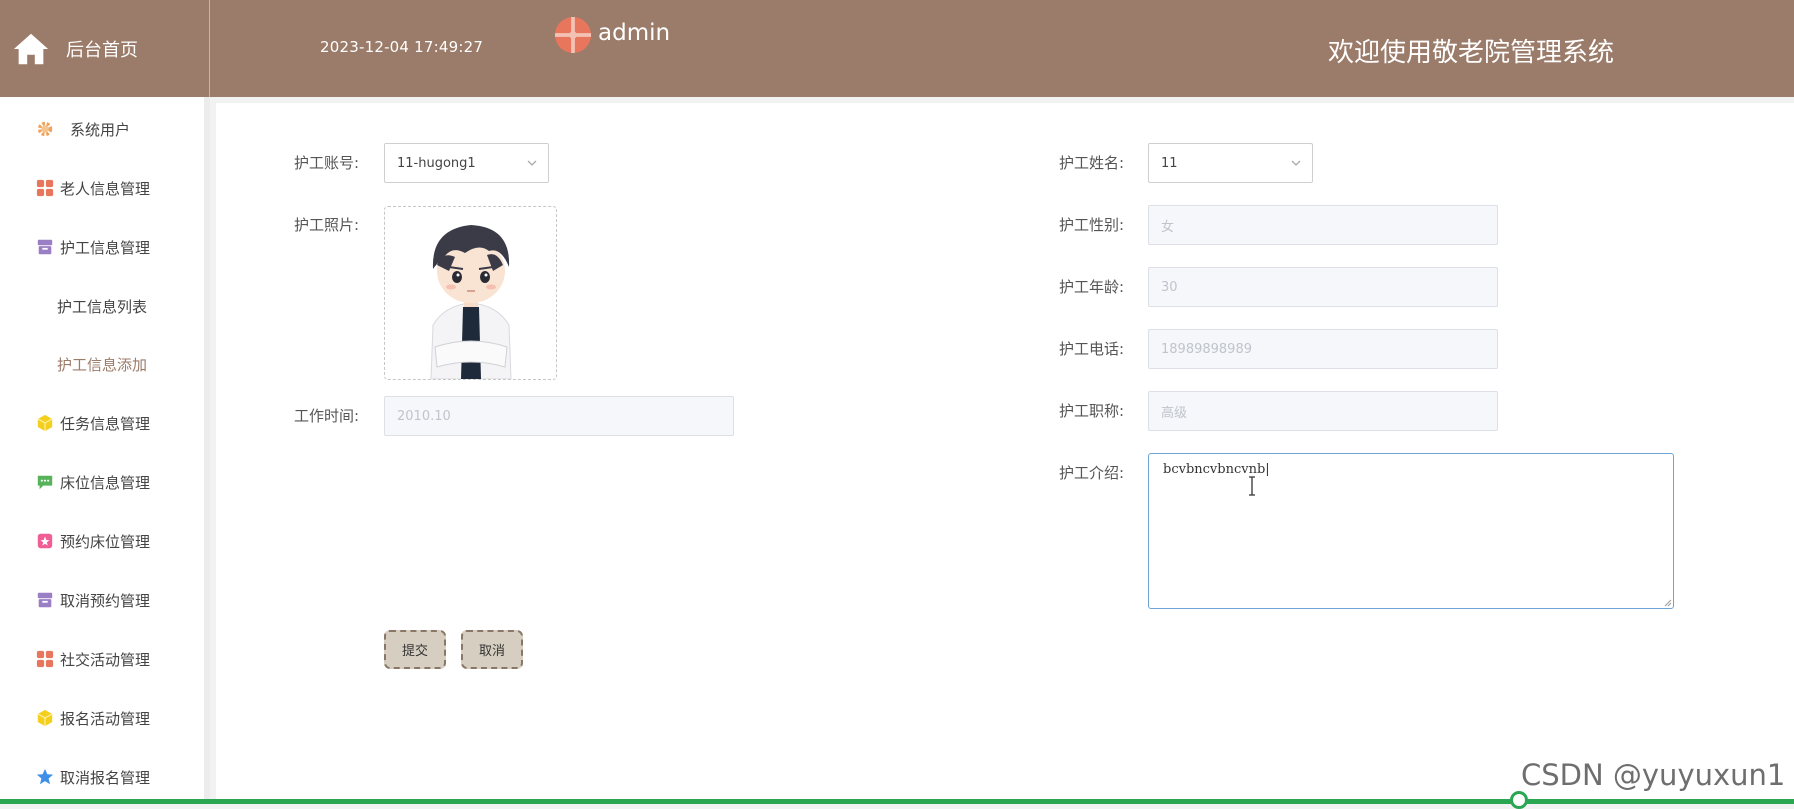 The image size is (1794, 809). I want to click on sidebar-item-label: 护工信息管理, so click(105, 247).